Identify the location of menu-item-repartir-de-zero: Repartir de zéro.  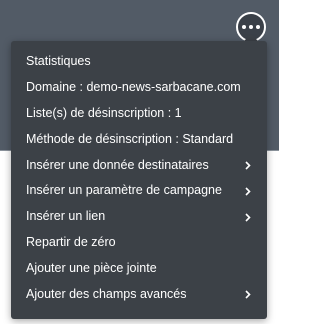
(139, 243).